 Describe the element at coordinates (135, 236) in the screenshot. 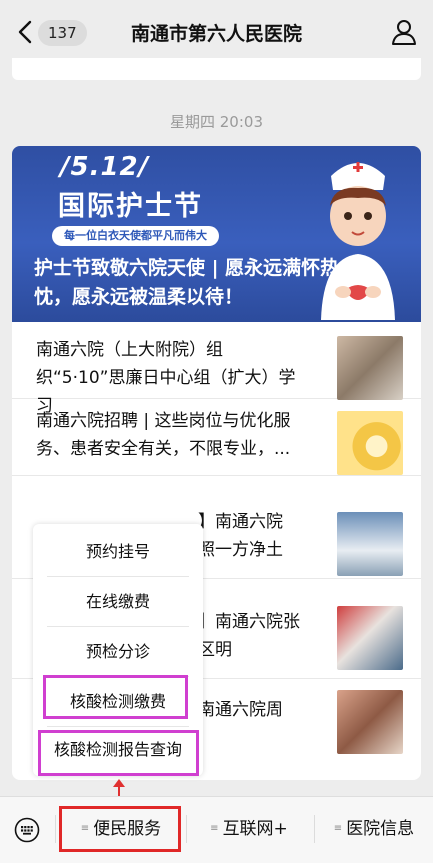

I see `banner-slogan: 每一位白衣天使都平凡而伟大` at that location.